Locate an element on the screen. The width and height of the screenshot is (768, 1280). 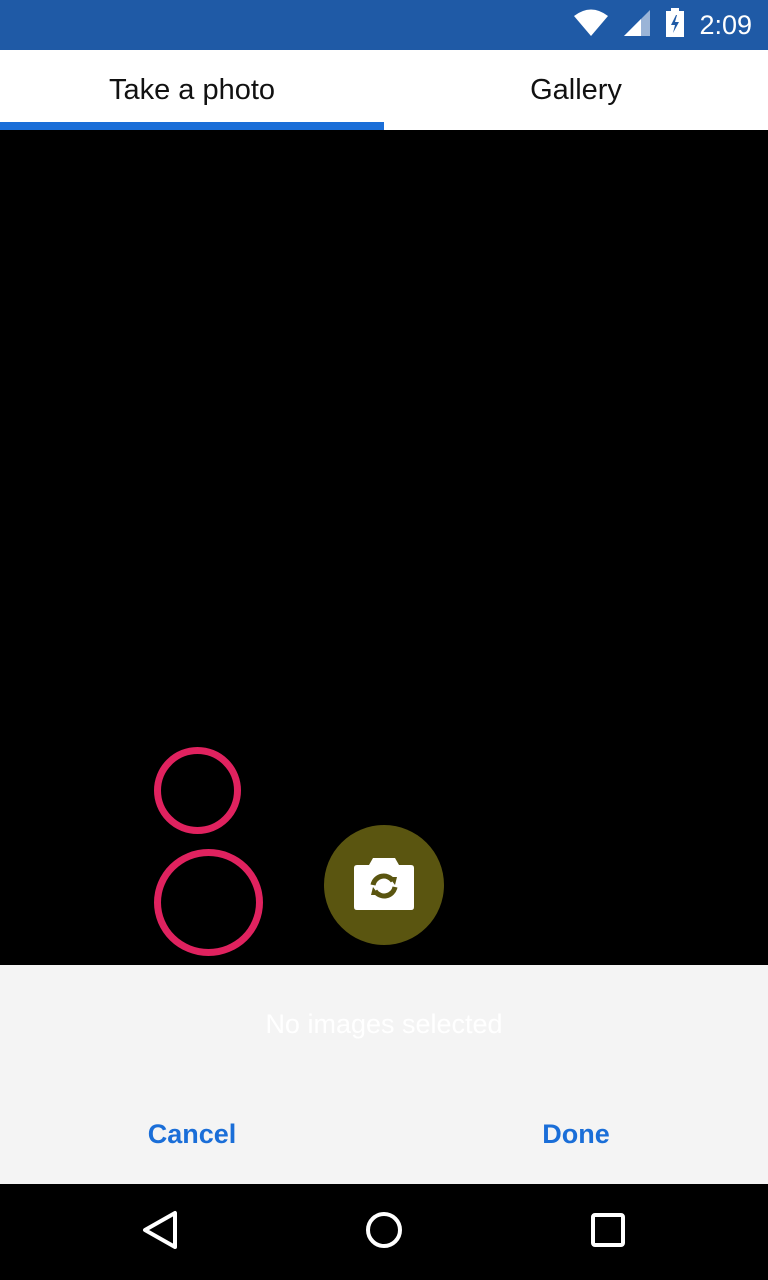
navigation-bar is located at coordinates (384, 1232).